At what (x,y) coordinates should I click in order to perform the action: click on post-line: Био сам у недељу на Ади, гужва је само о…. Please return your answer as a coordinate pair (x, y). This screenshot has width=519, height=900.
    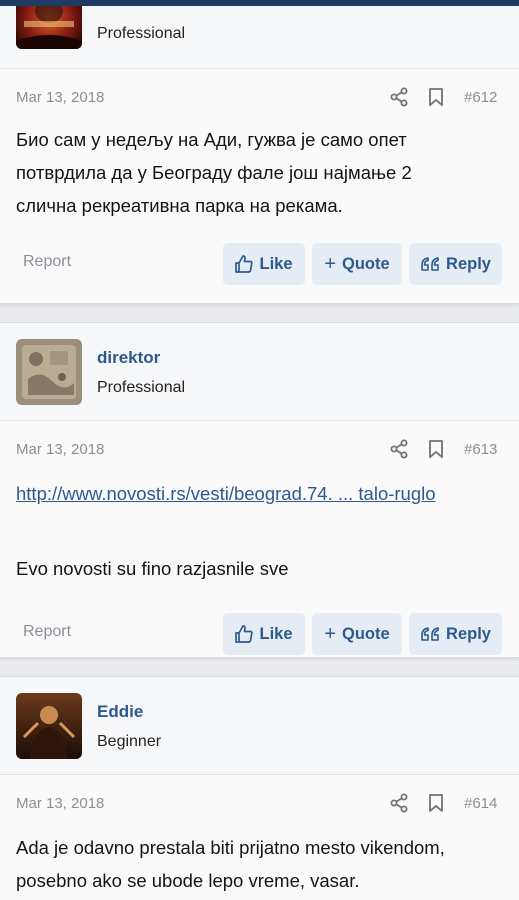
    Looking at the image, I should click on (211, 139).